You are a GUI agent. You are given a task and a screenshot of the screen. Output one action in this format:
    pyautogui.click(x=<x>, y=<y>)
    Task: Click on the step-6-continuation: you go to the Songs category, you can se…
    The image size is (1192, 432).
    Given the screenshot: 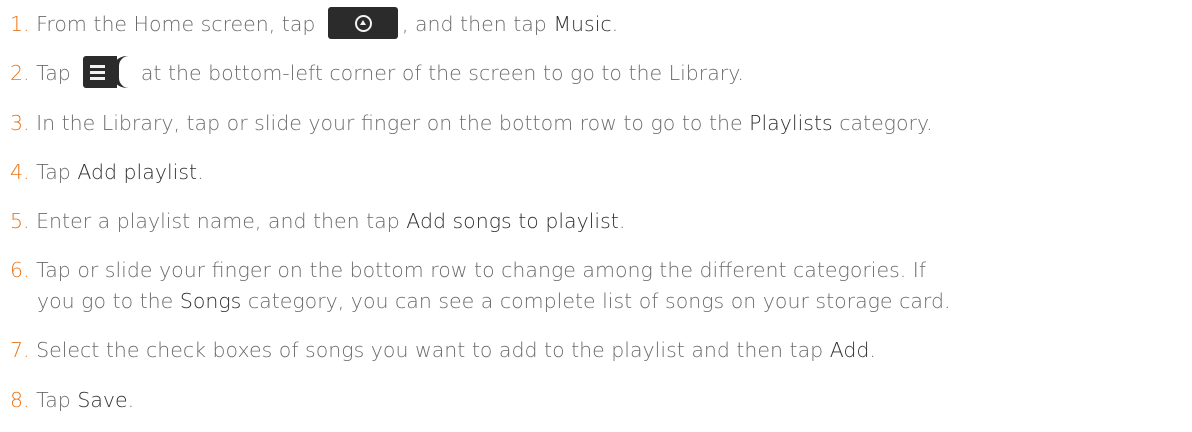 What is the action you would take?
    pyautogui.click(x=494, y=301)
    